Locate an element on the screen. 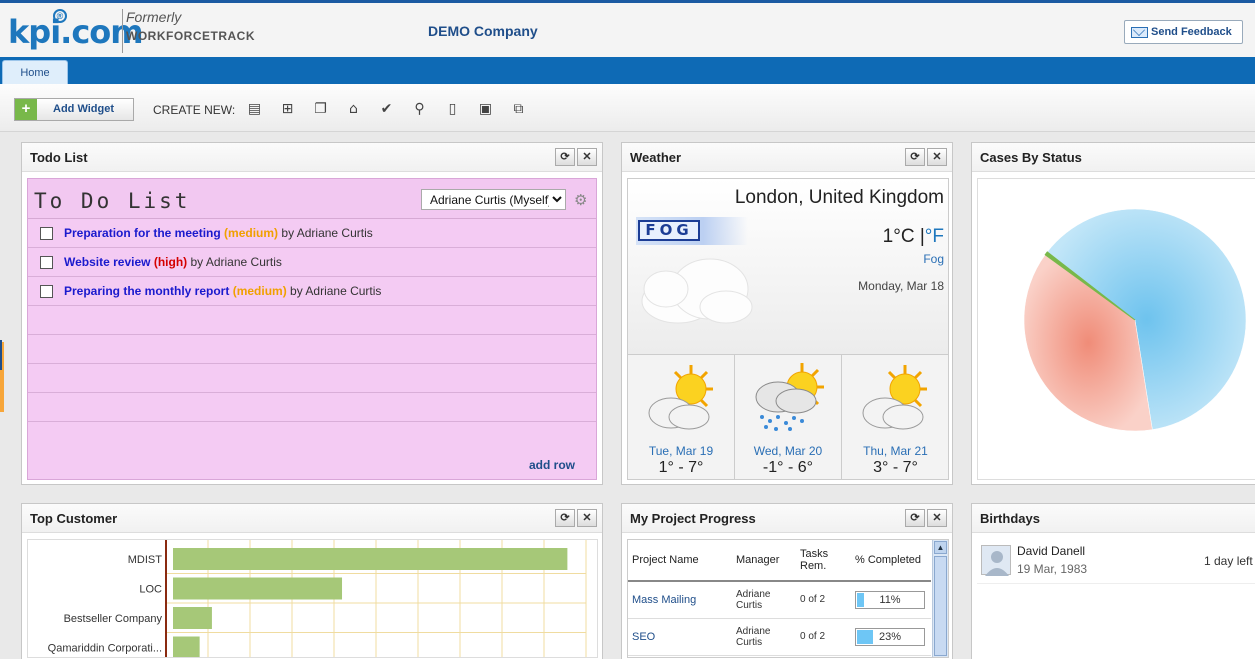 The image size is (1255, 659). nav-bar: Home is located at coordinates (627, 70).